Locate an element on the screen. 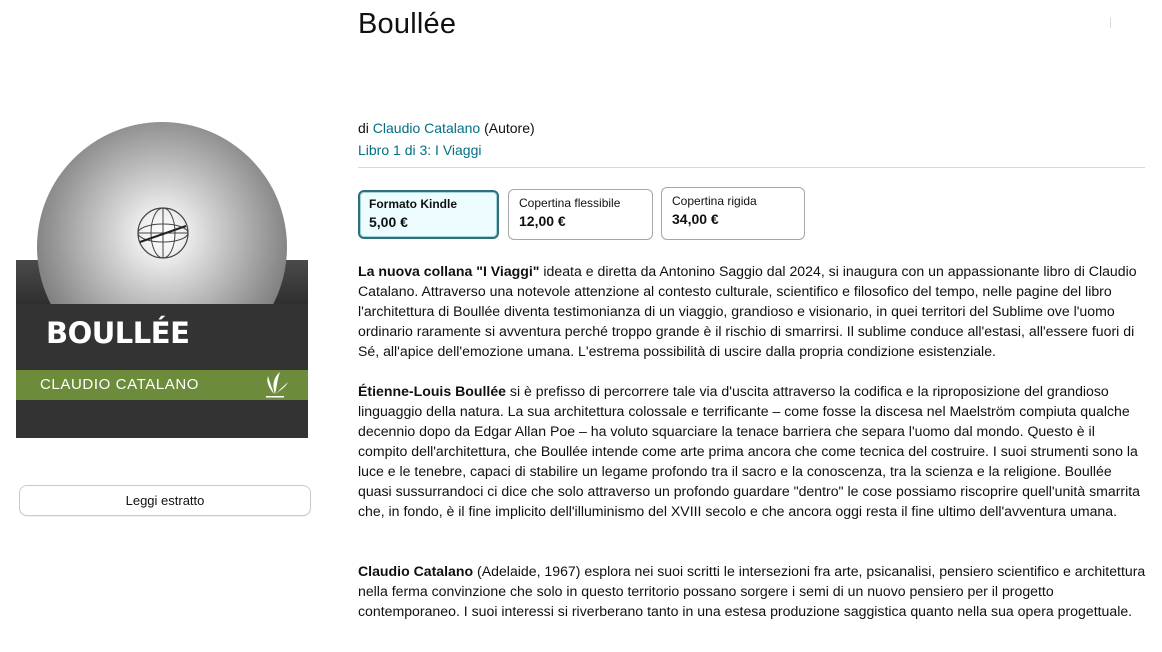 The width and height of the screenshot is (1162, 652). read-sample-button: Leggi estratto is located at coordinates (165, 500).